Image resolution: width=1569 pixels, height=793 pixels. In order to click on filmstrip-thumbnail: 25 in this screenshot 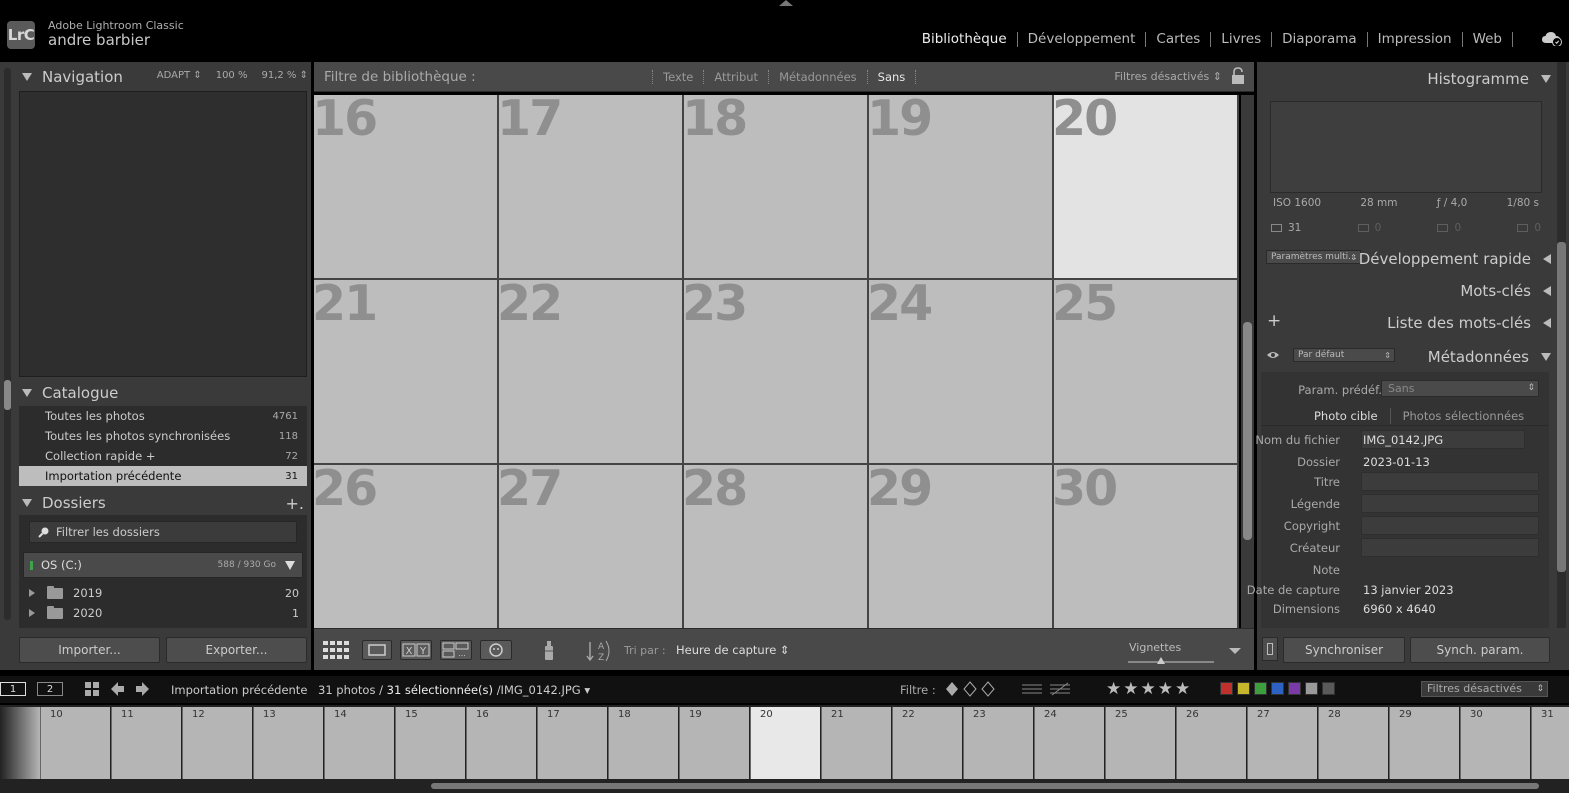, I will do `click(1140, 743)`.